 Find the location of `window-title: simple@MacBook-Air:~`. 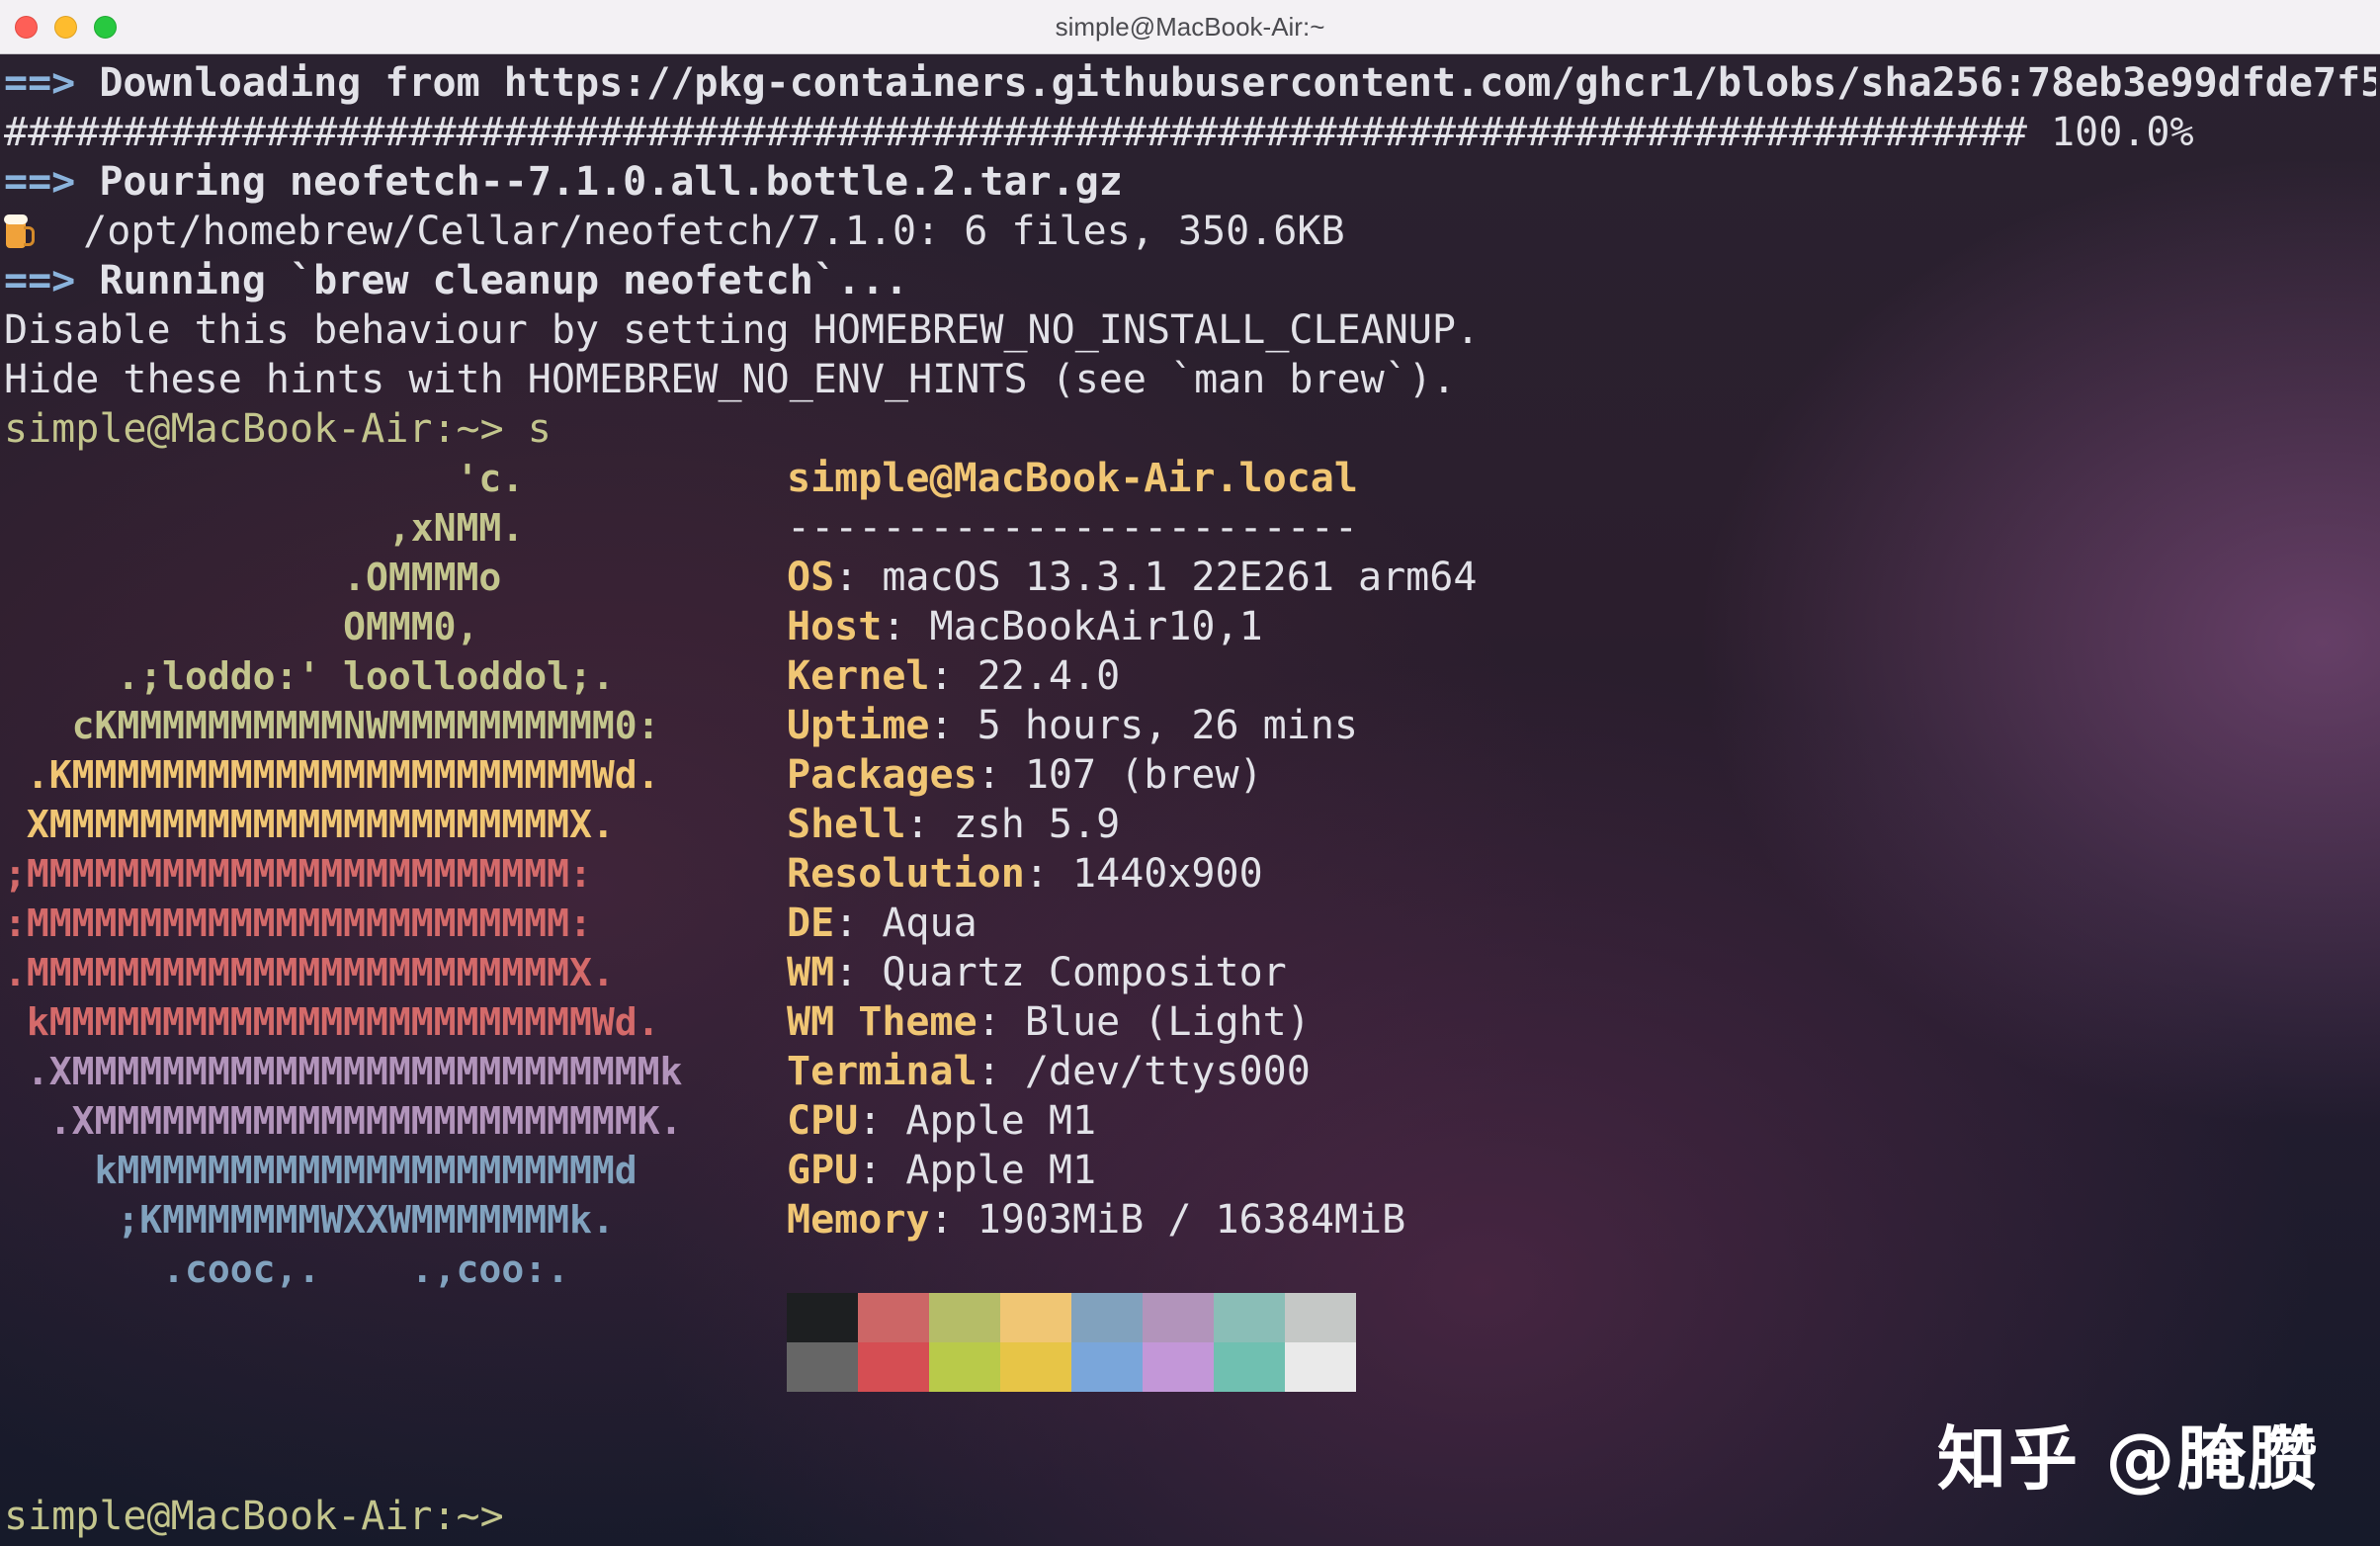

window-title: simple@MacBook-Air:~ is located at coordinates (1190, 27).